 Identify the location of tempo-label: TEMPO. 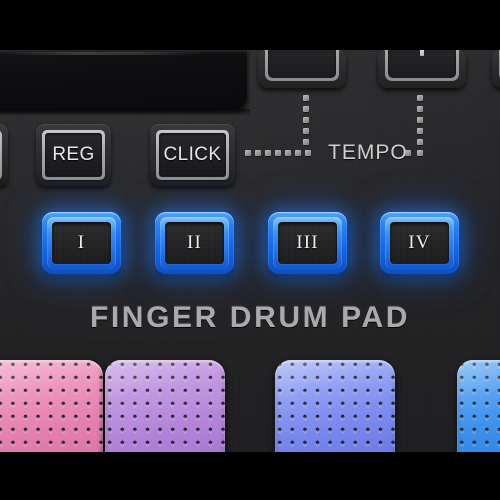
(368, 152).